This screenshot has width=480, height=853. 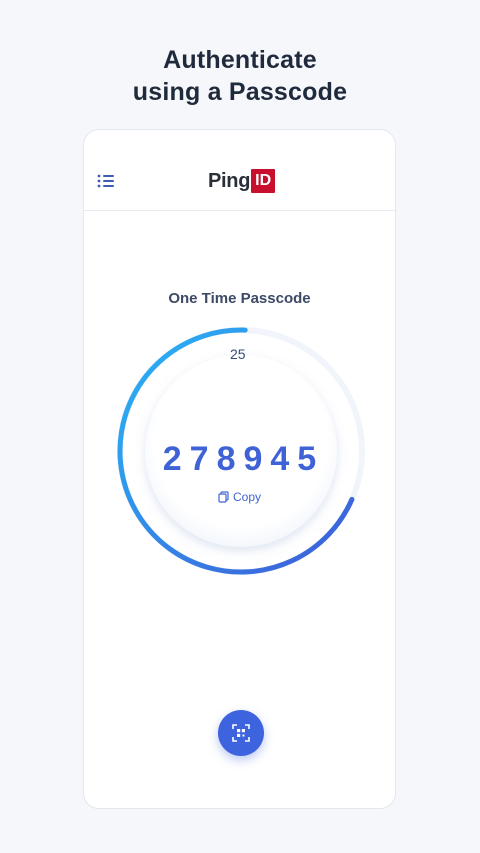 What do you see at coordinates (239, 298) in the screenshot?
I see `otp-title: One Time Passcode` at bounding box center [239, 298].